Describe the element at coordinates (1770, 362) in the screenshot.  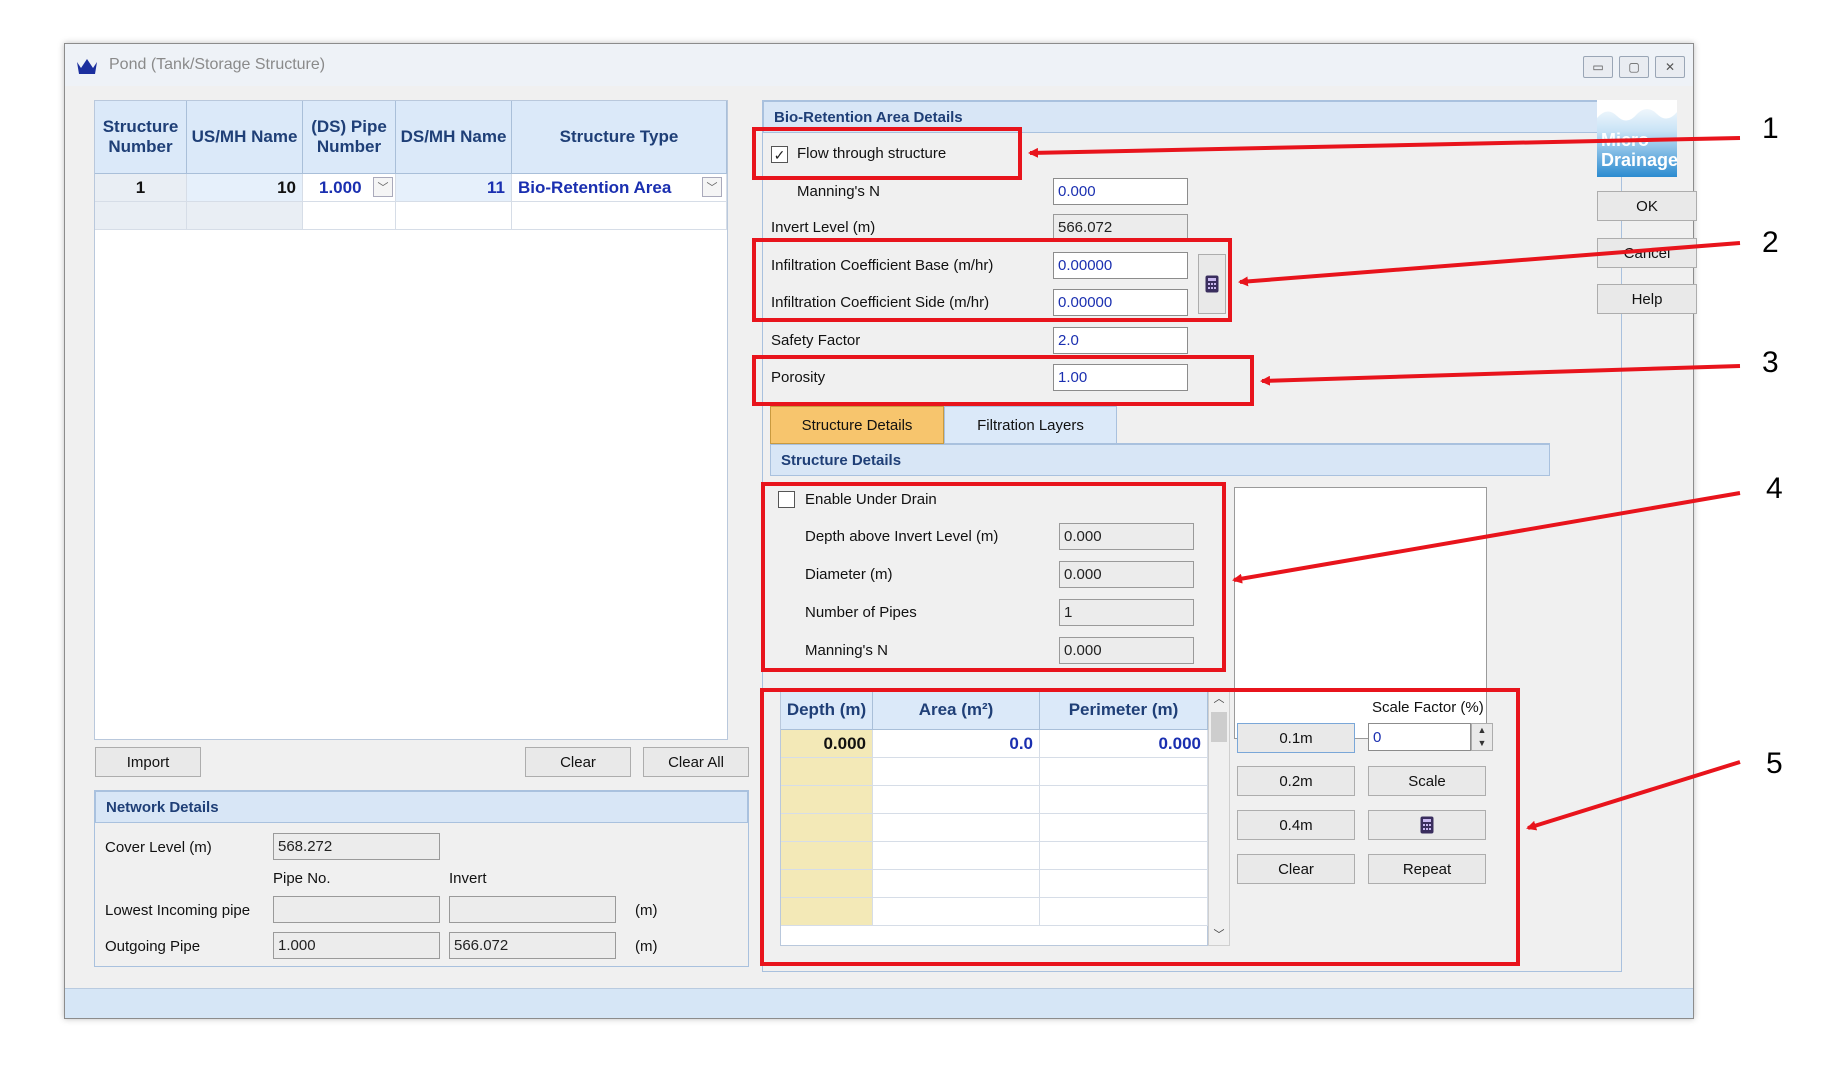
I see `callout-3: 3` at that location.